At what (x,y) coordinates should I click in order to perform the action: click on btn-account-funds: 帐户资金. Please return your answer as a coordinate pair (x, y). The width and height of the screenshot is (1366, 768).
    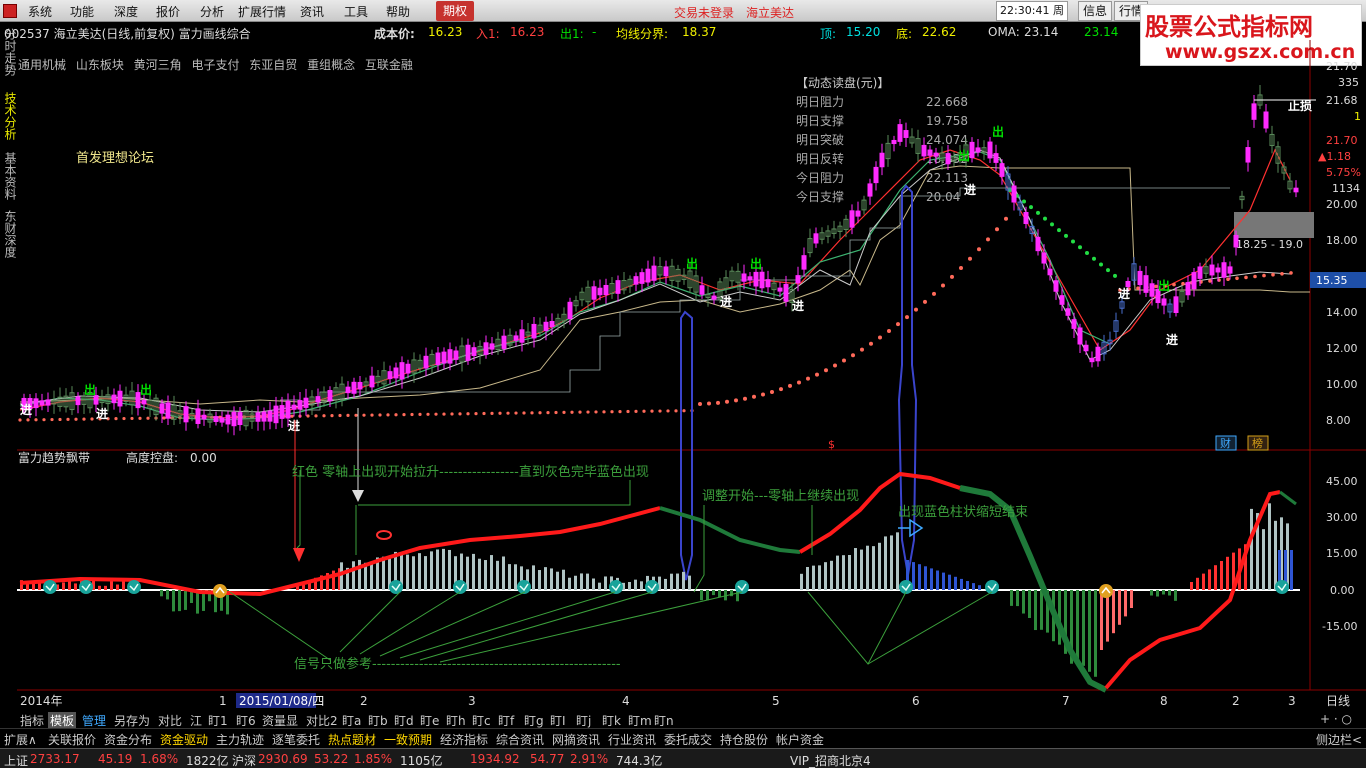
    Looking at the image, I should click on (800, 739).